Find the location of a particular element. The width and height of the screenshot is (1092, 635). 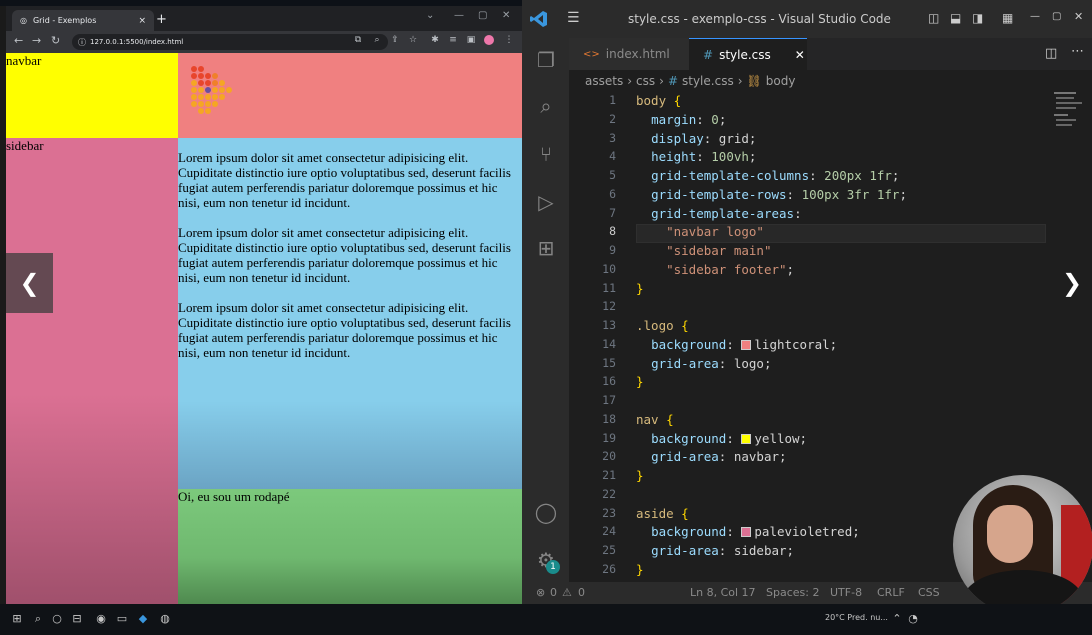

extensions-icon: ✱ is located at coordinates (435, 40).